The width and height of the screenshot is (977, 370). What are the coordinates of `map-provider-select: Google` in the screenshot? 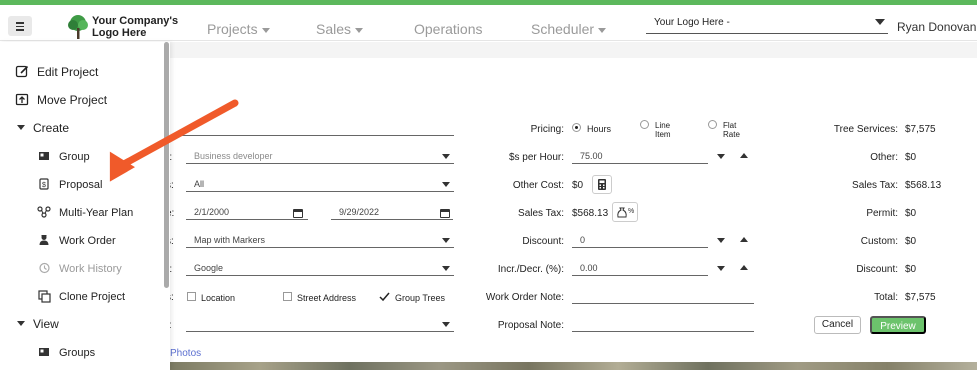 It's located at (320, 268).